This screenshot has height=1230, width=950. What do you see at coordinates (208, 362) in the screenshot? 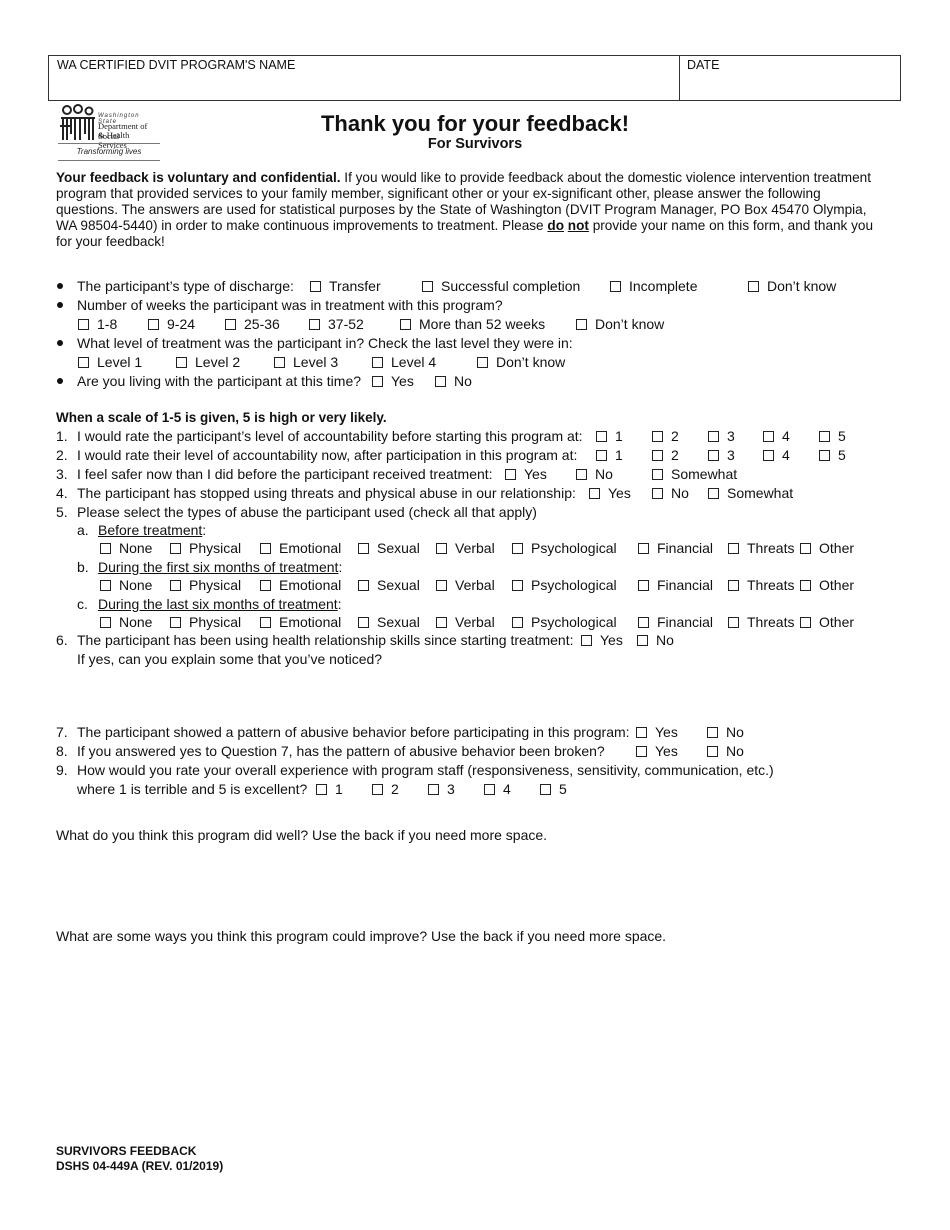
I see `level-option: Level 2` at bounding box center [208, 362].